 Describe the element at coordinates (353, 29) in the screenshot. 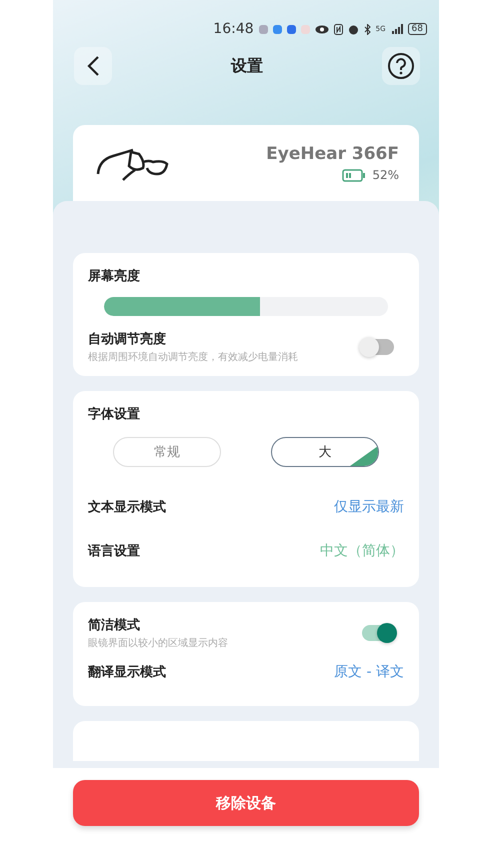

I see `alarm-icon` at that location.